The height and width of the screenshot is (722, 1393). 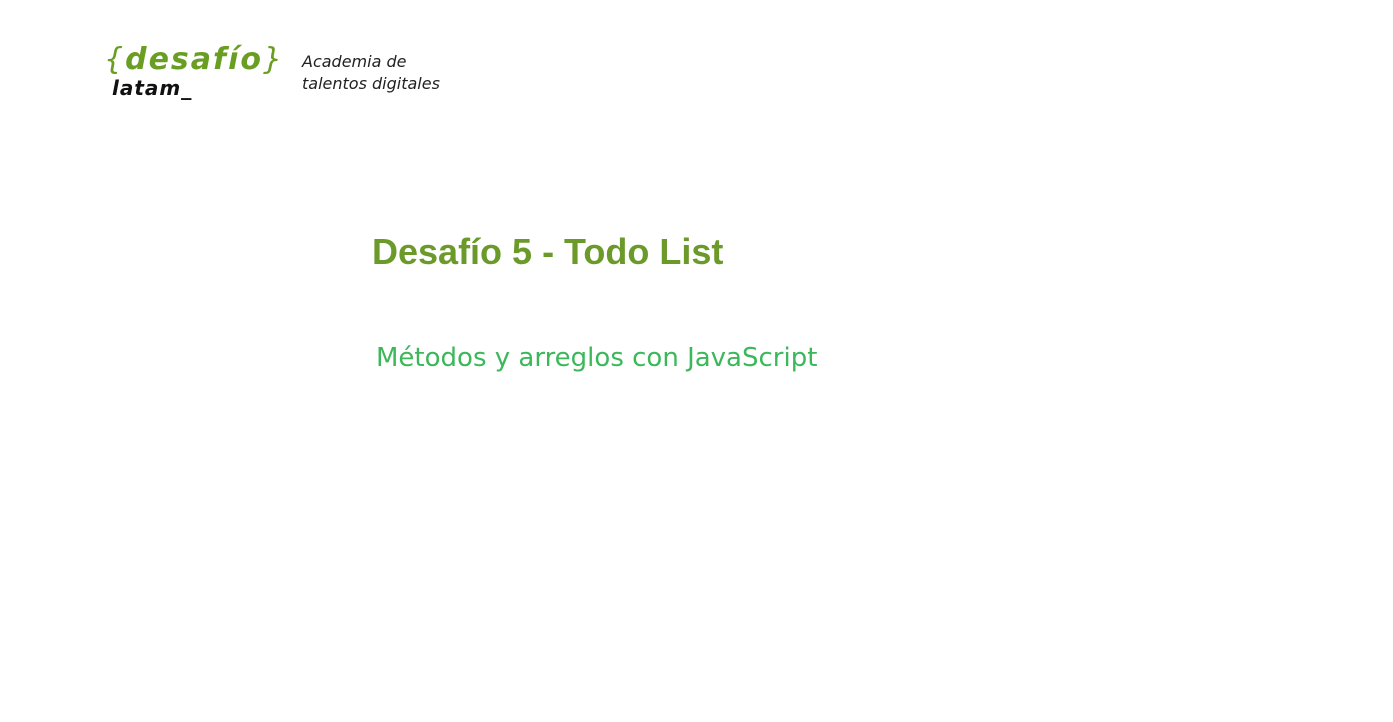 I want to click on logo-tagline: Academia de talentos digitales, so click(x=371, y=73).